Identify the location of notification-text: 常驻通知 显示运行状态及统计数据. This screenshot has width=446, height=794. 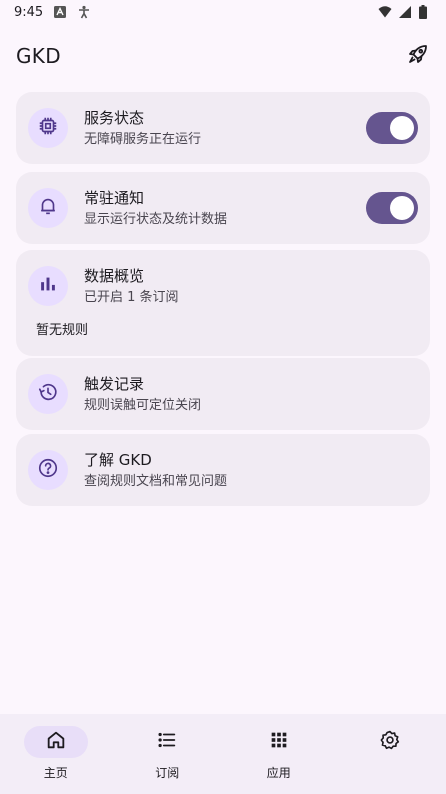
(155, 208).